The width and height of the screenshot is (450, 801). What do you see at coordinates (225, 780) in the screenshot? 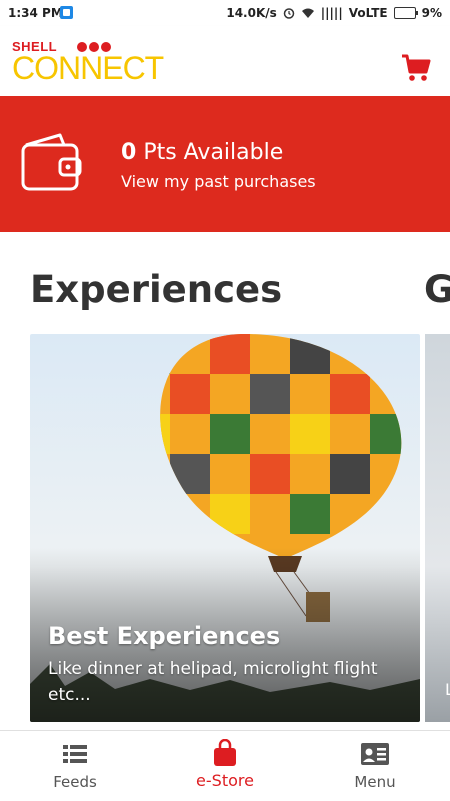
I see `nav-estore-label: e-Store` at bounding box center [225, 780].